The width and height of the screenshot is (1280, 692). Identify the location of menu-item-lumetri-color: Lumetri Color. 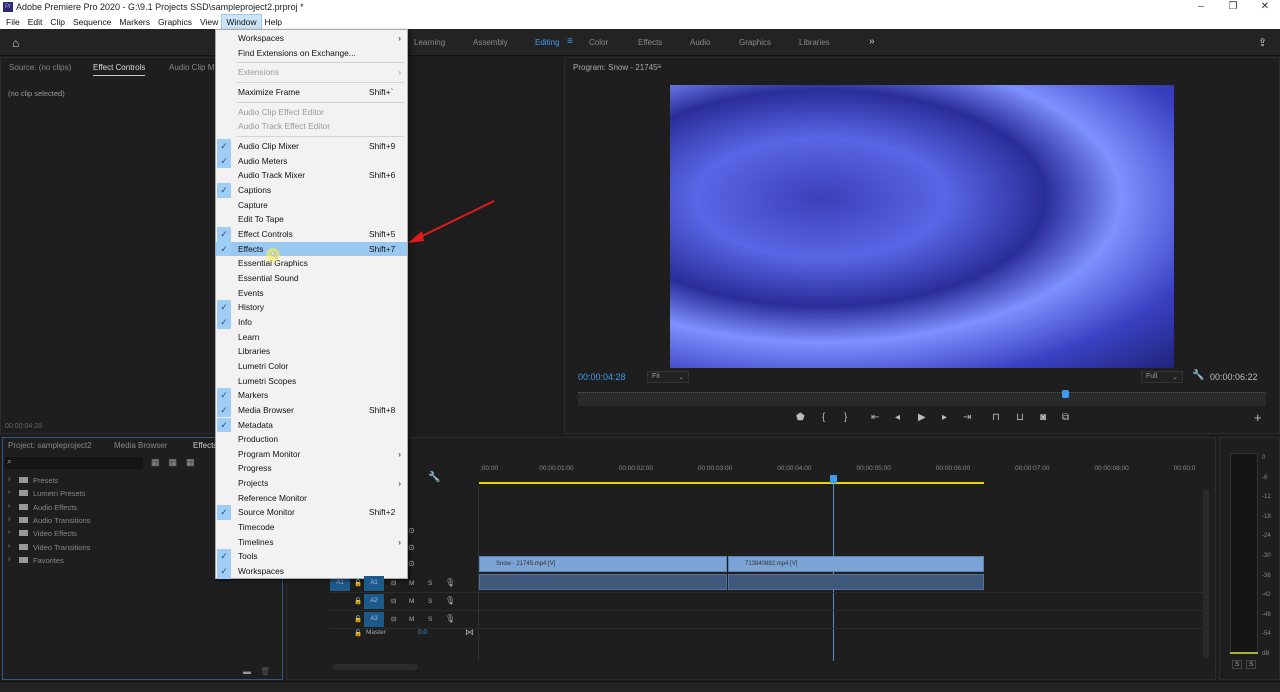
(311, 366).